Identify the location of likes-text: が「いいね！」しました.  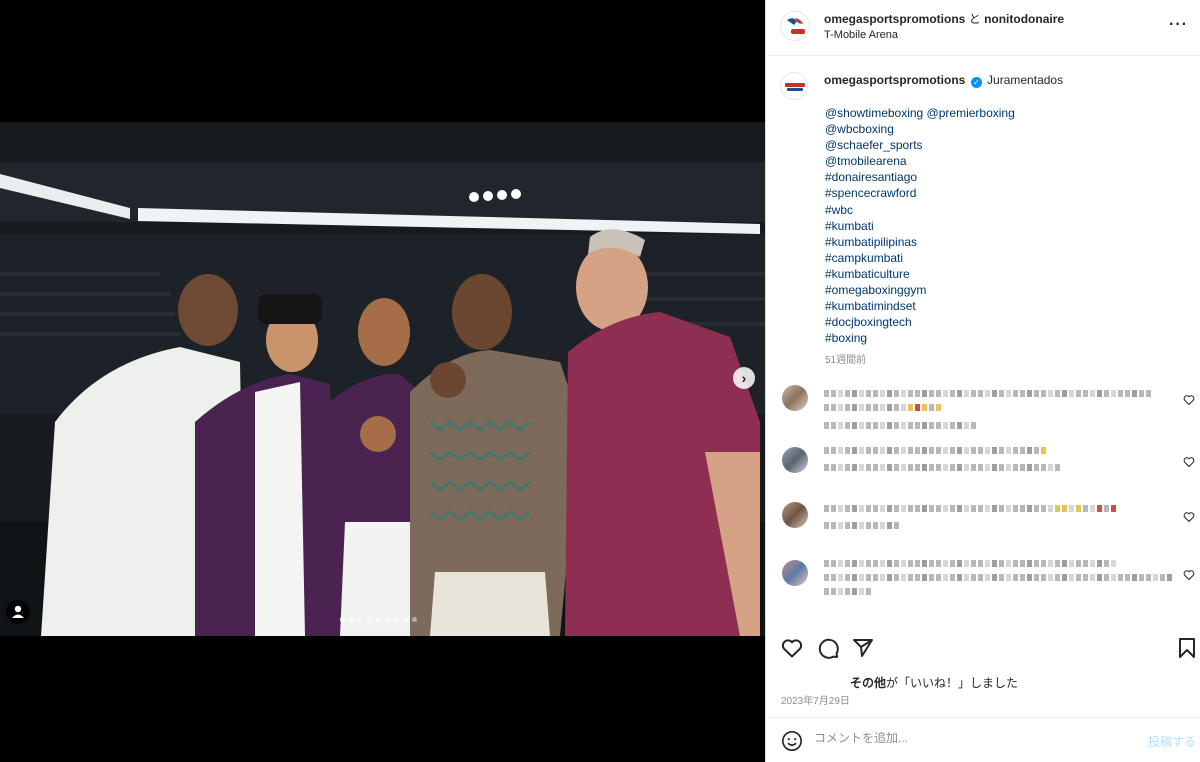
(952, 683).